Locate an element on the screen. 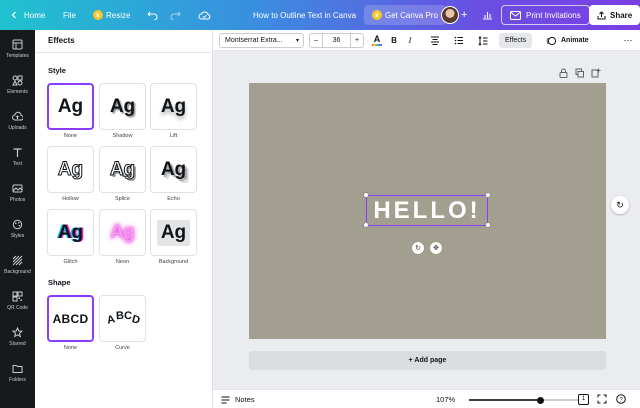 This screenshot has height=408, width=640. insights-icon is located at coordinates (487, 15).